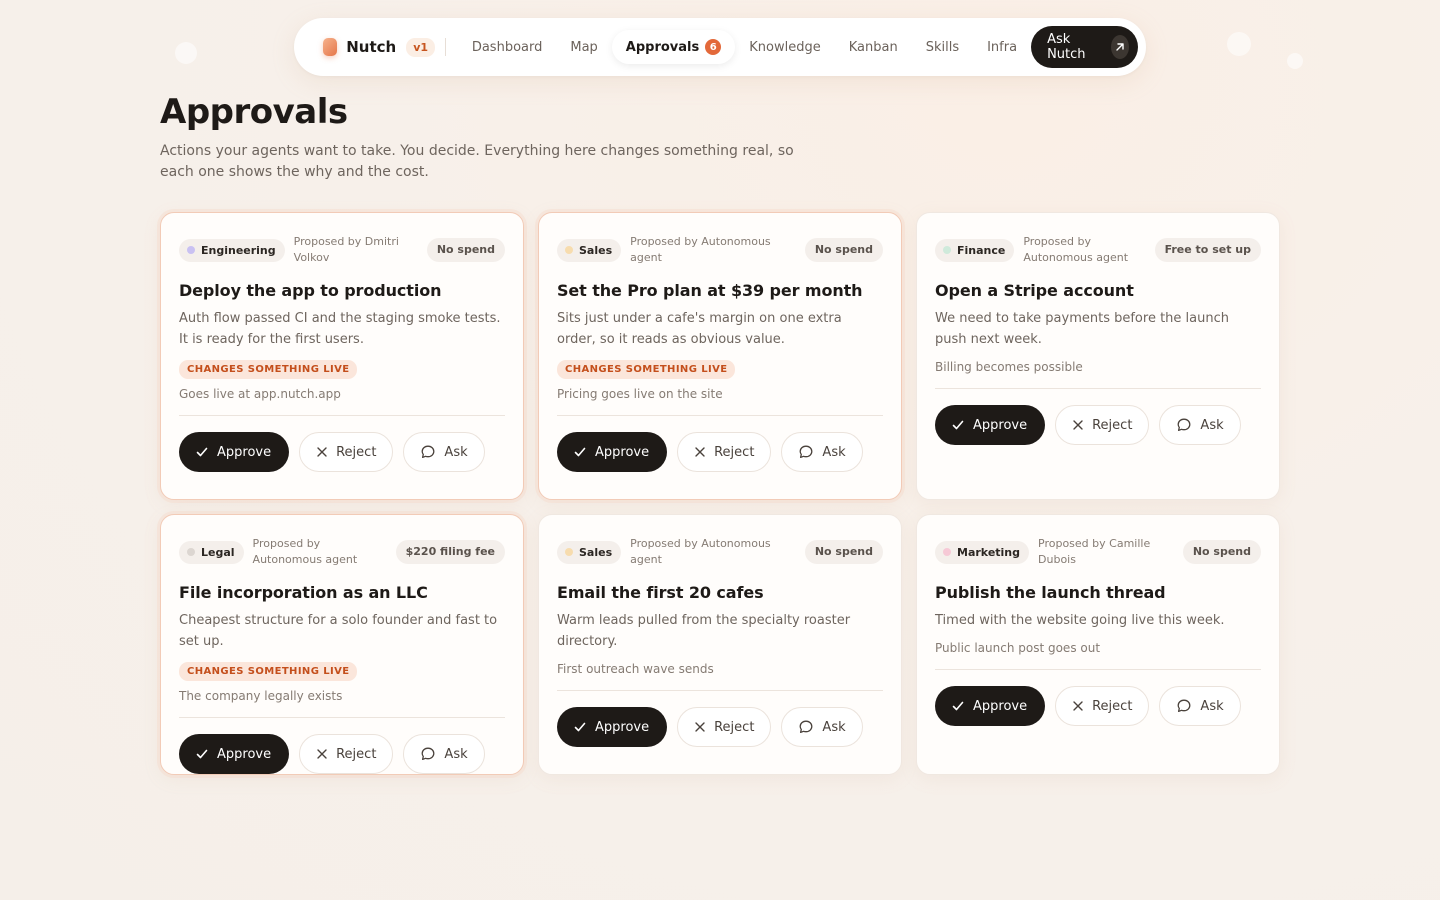  Describe the element at coordinates (981, 250) in the screenshot. I see `category-label: Finance` at that location.